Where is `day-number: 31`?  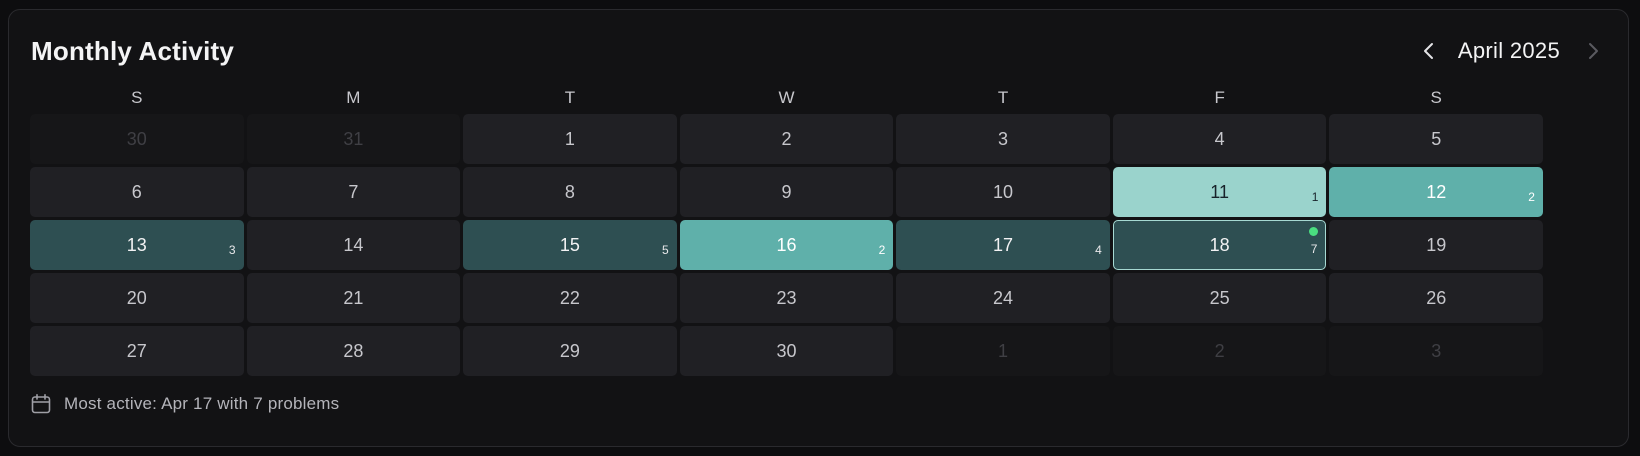 day-number: 31 is located at coordinates (353, 138).